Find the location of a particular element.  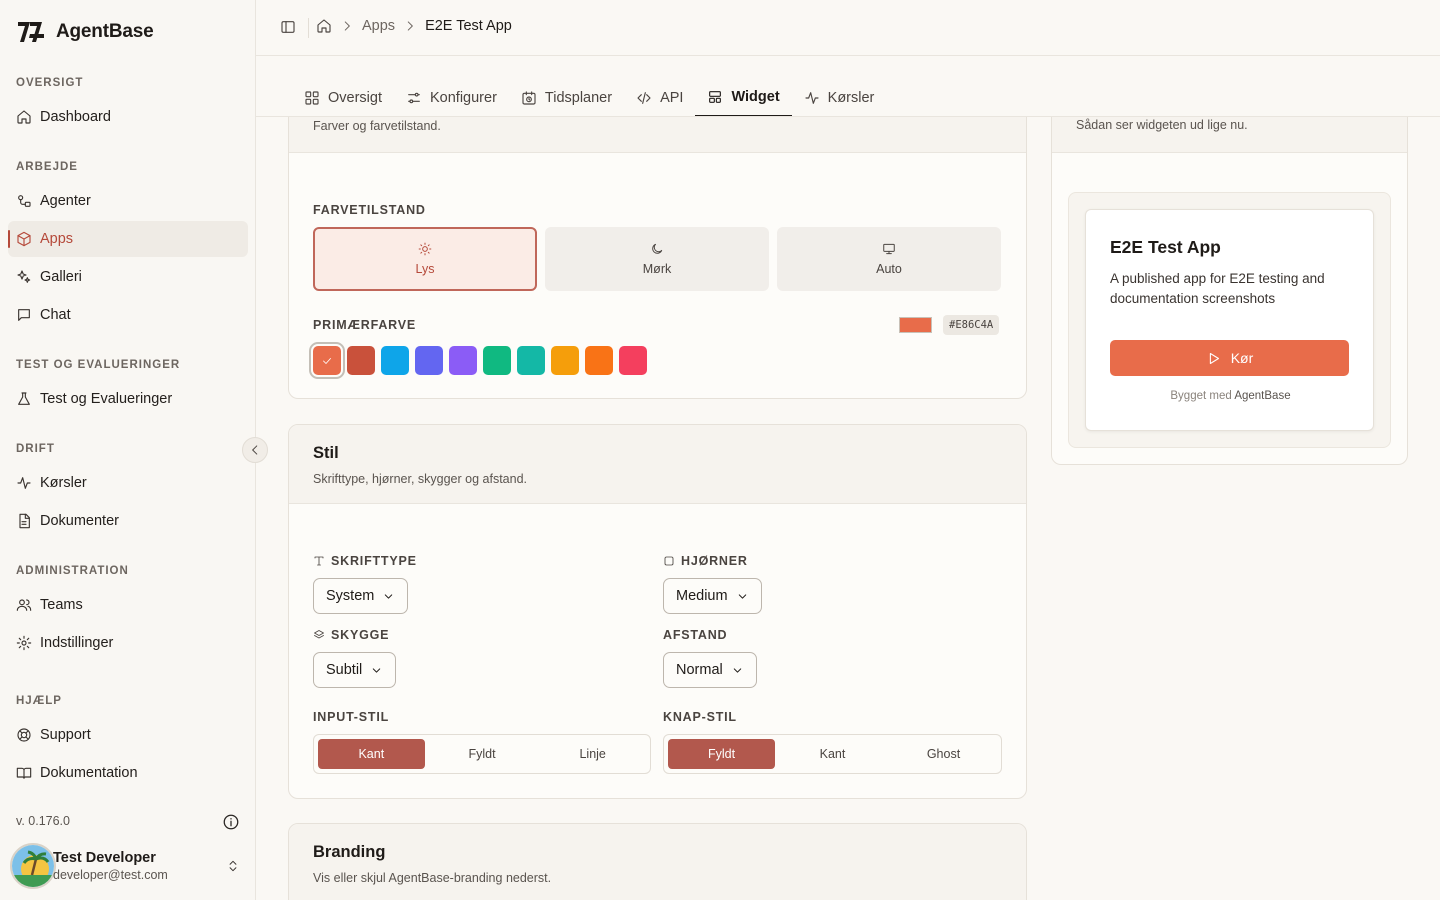

sidebar-item-dokumentation: Dokumentation is located at coordinates (128, 773).